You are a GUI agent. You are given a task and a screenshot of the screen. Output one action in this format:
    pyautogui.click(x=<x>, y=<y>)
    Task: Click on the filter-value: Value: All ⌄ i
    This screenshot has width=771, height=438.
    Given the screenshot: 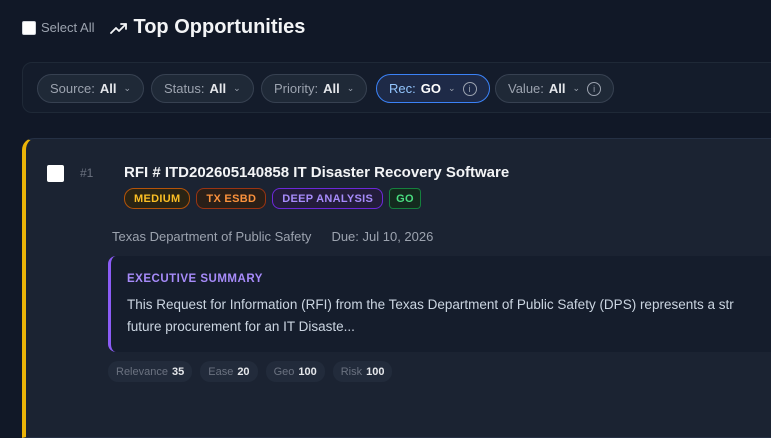 What is the action you would take?
    pyautogui.click(x=555, y=88)
    